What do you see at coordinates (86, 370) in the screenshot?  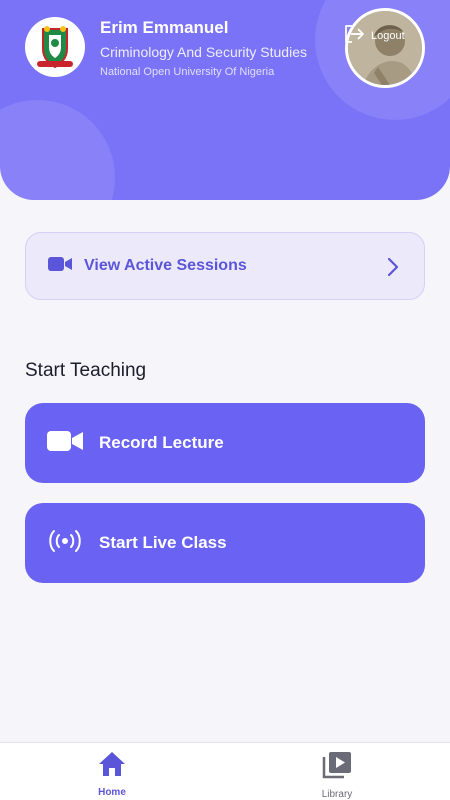 I see `section-title: Start Teaching` at bounding box center [86, 370].